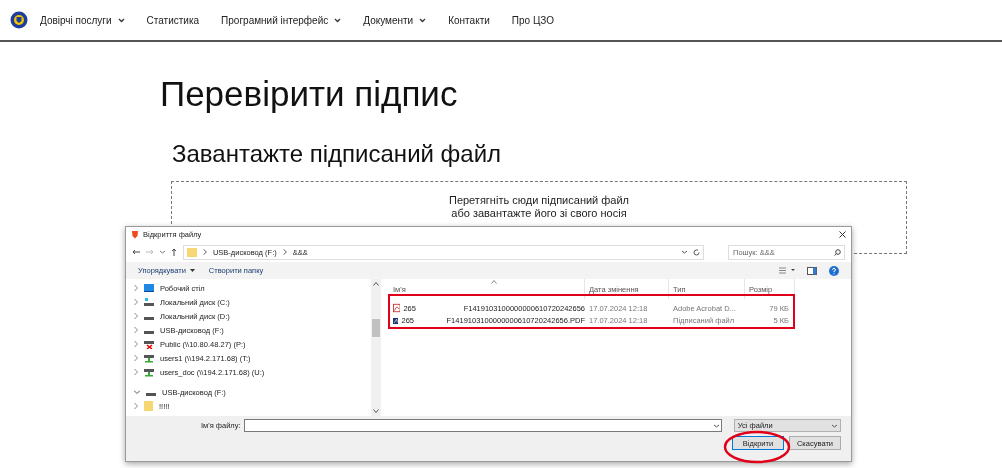 Image resolution: width=1002 pixels, height=468 pixels. What do you see at coordinates (149, 302) in the screenshot?
I see `drive-icon` at bounding box center [149, 302].